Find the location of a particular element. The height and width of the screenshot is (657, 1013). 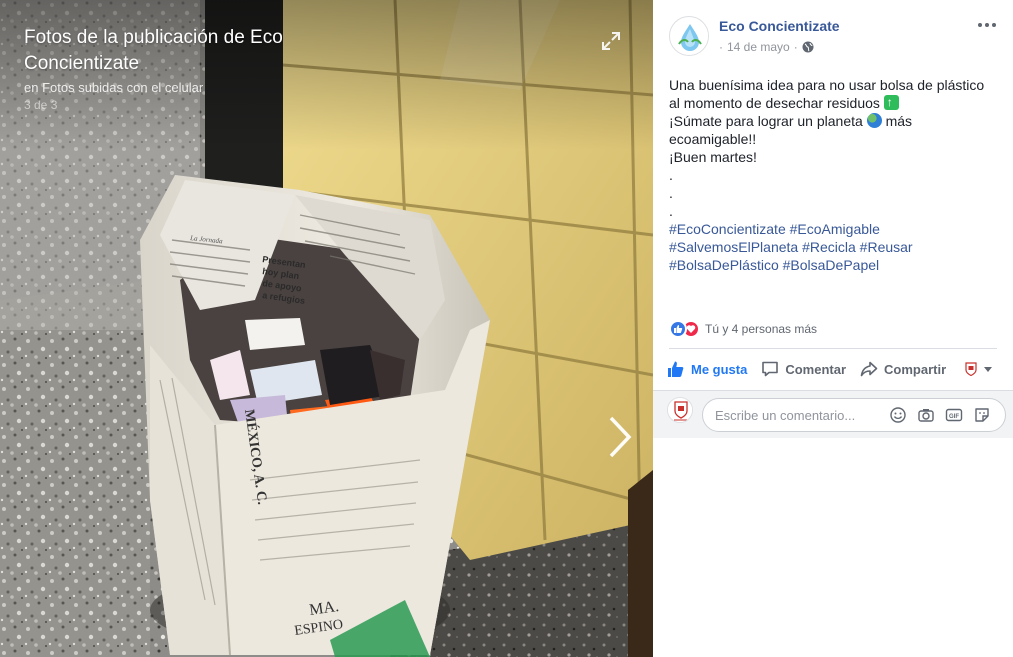

comment-label: Comentar is located at coordinates (816, 369).